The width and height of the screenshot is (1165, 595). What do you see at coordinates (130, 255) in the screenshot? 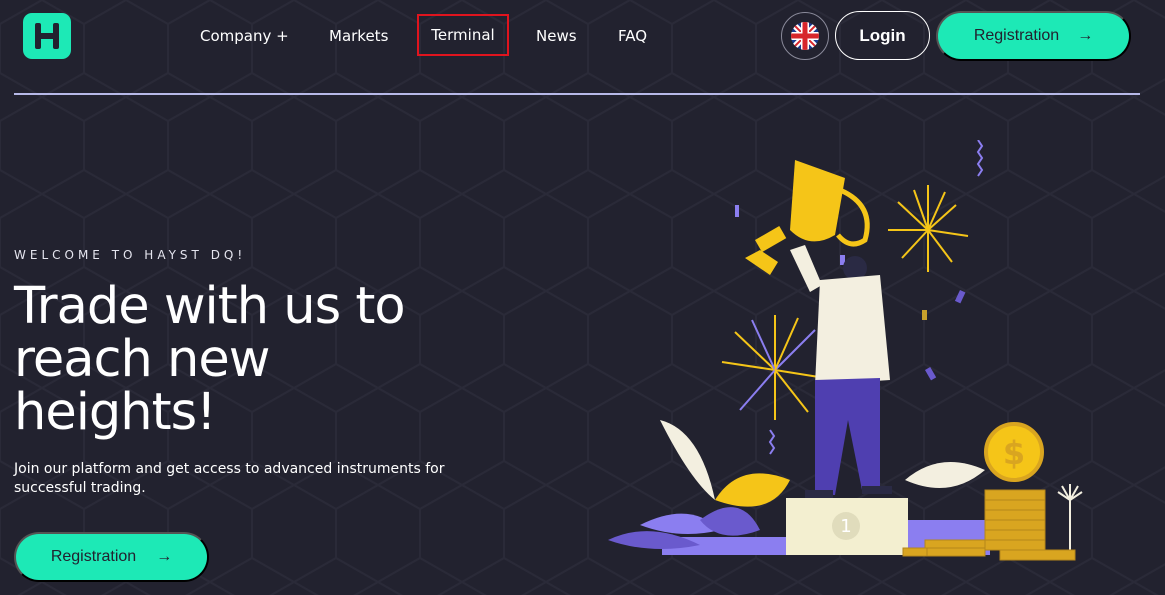
I see `hero-eyebrow: WELCOME TO HAYST DQ!` at bounding box center [130, 255].